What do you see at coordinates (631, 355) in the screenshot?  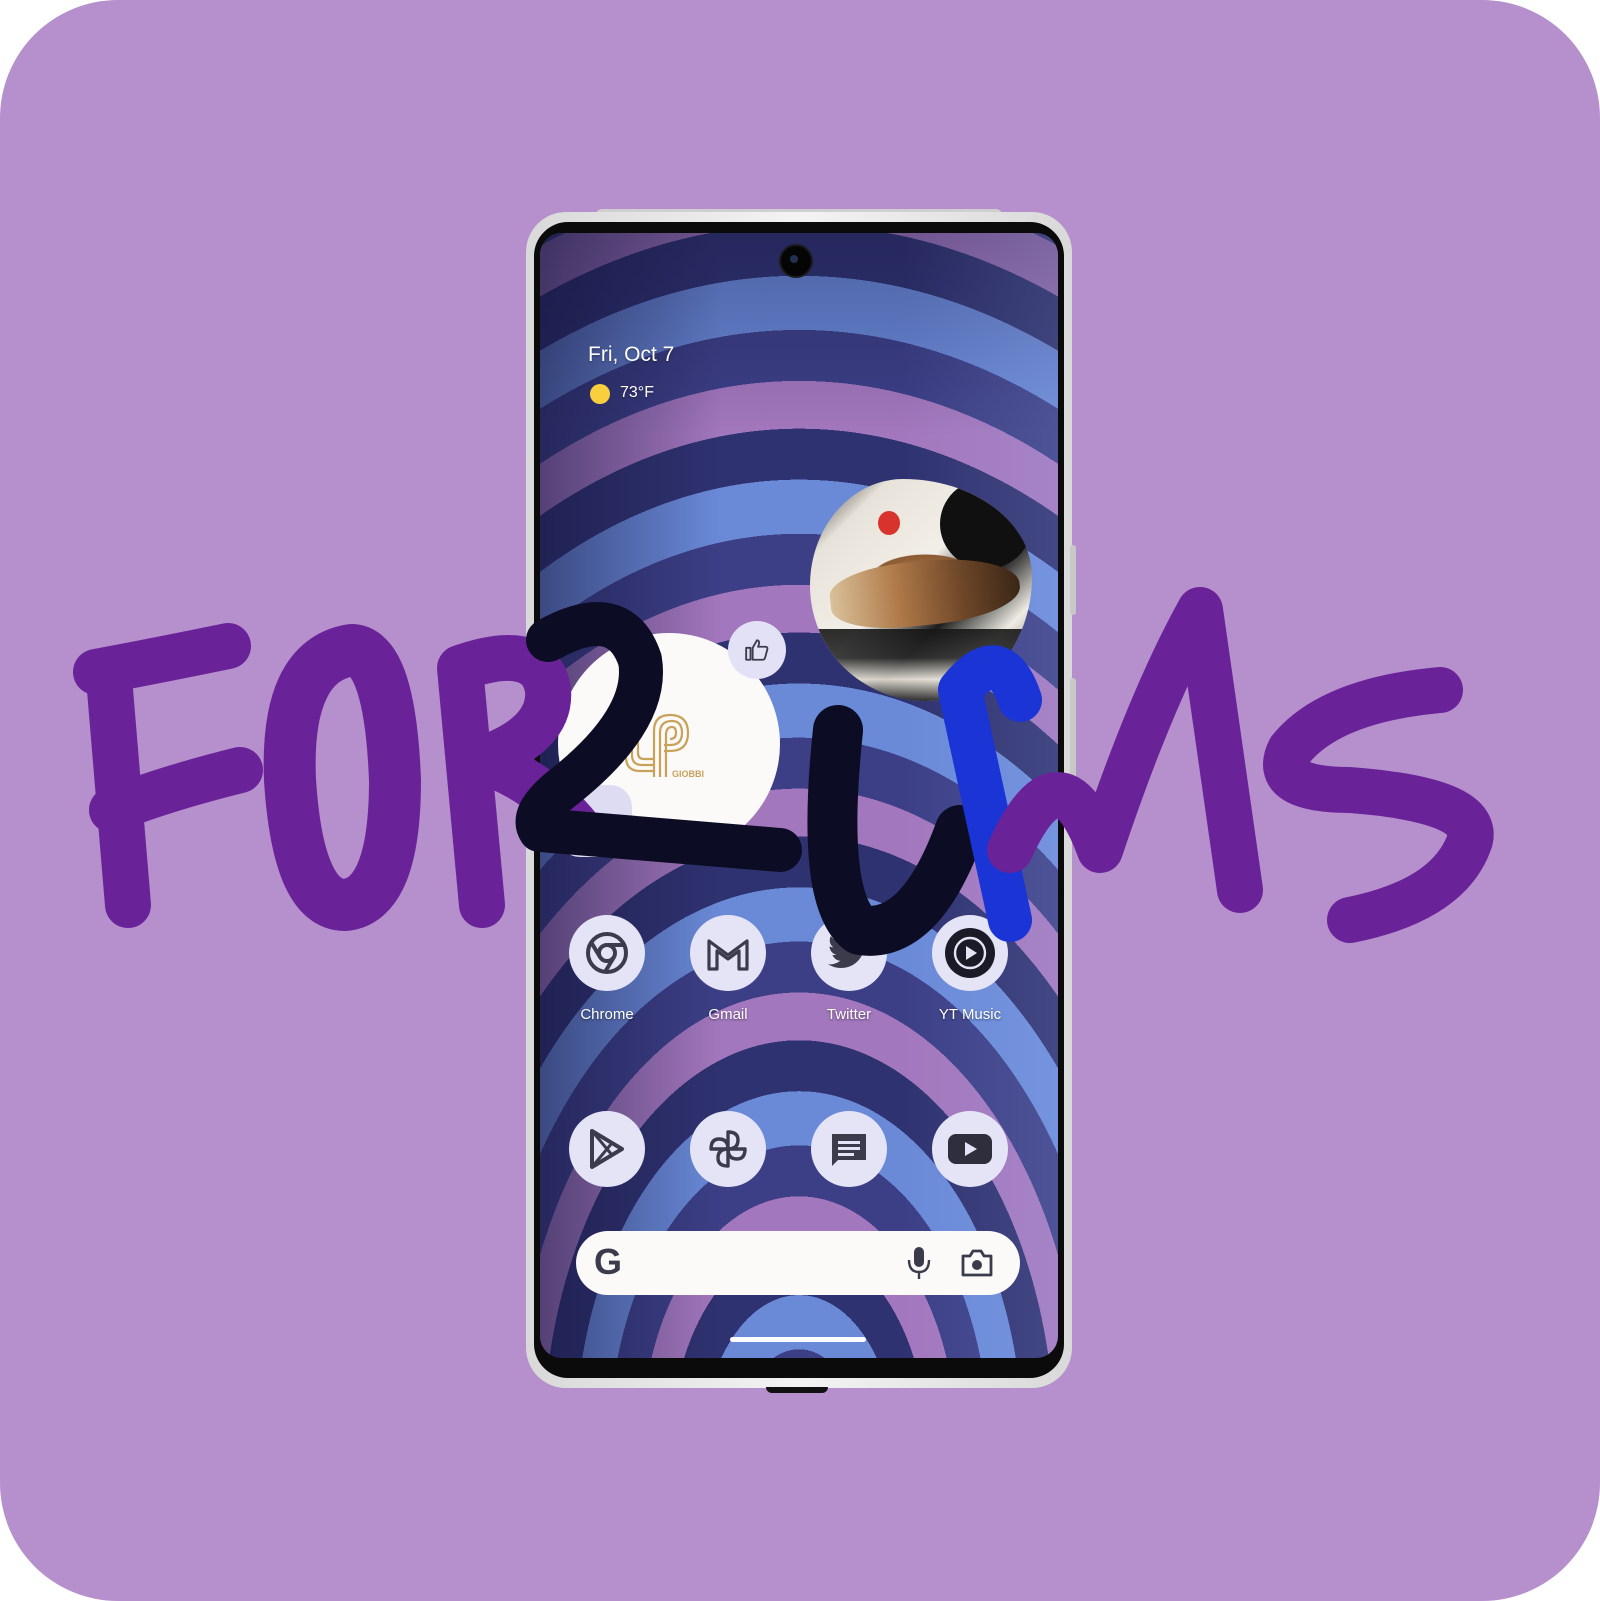 I see `date-label: Fri, Oct 7` at bounding box center [631, 355].